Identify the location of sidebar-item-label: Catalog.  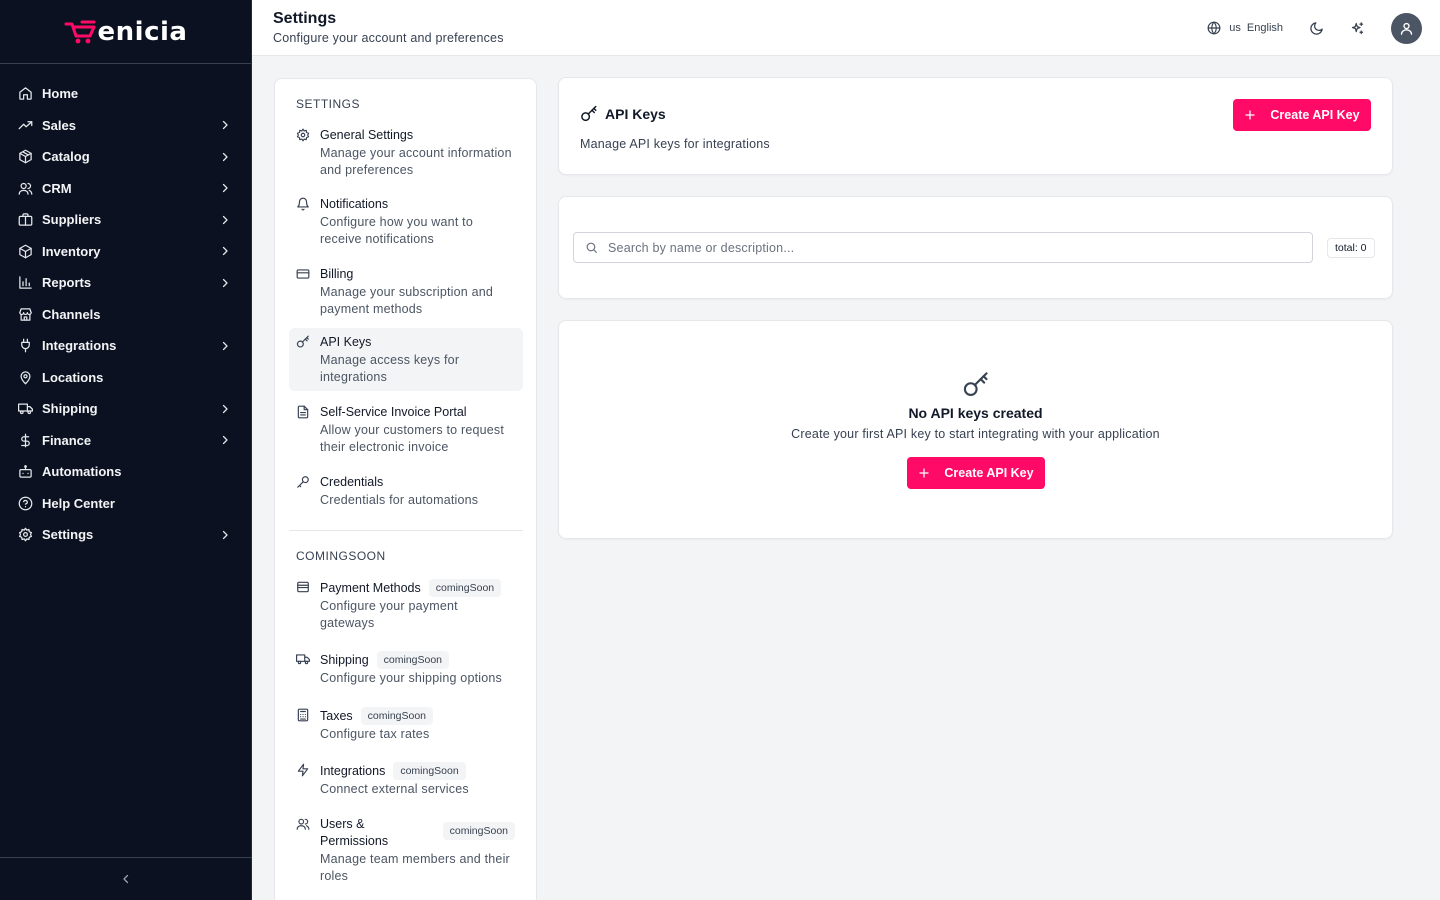
(66, 157).